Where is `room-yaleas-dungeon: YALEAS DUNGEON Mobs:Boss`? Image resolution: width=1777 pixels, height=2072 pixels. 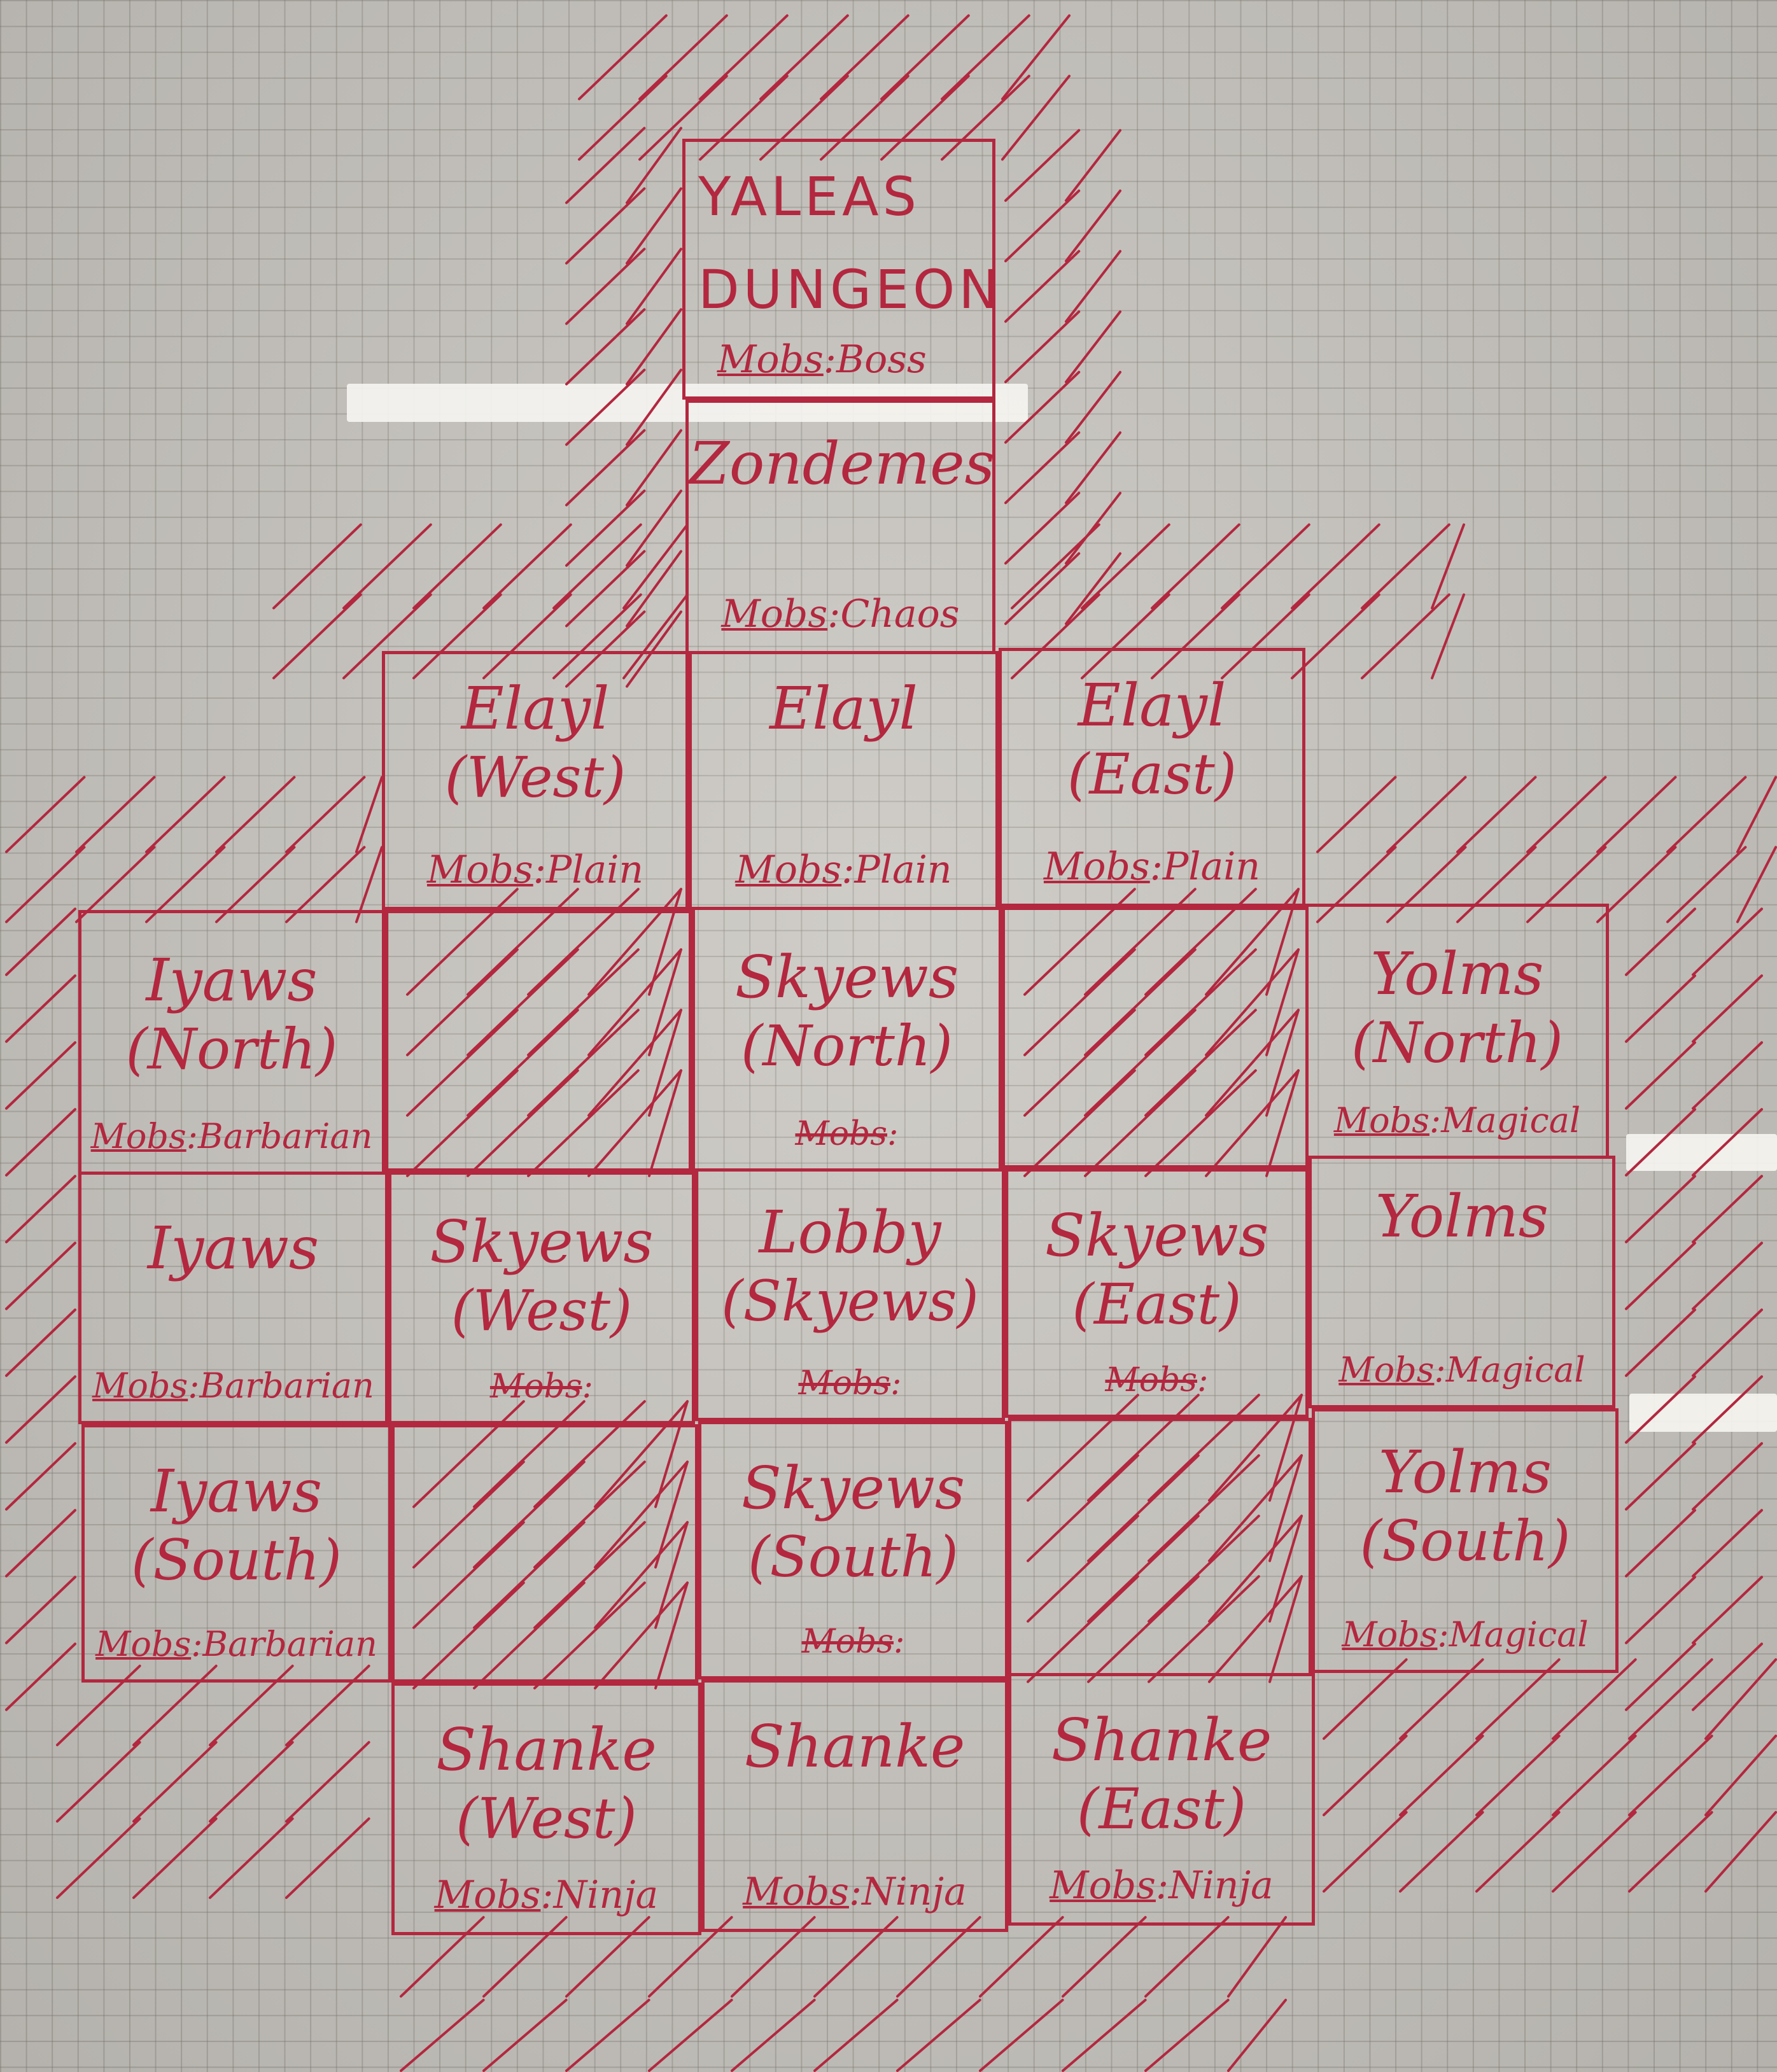
room-yaleas-dungeon: YALEAS DUNGEON Mobs:Boss is located at coordinates (840, 269).